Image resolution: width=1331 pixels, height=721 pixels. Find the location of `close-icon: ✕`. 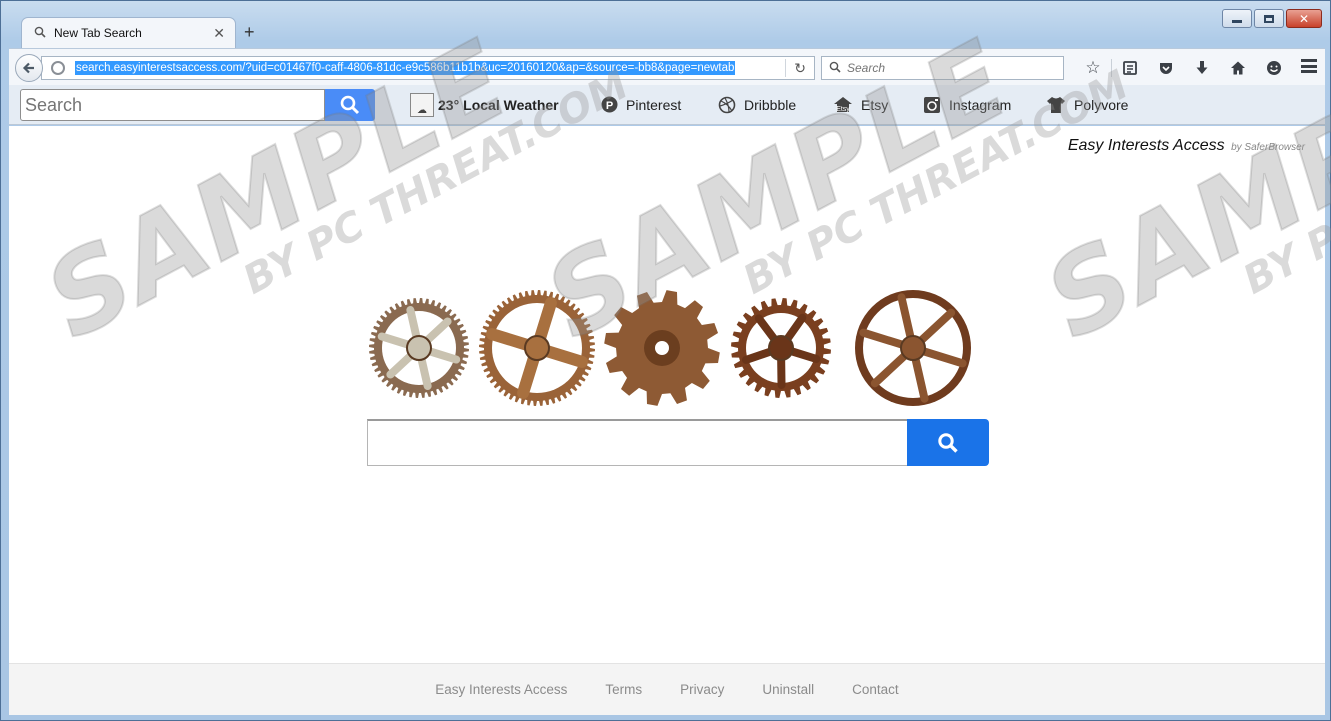

close-icon: ✕ is located at coordinates (1304, 18).